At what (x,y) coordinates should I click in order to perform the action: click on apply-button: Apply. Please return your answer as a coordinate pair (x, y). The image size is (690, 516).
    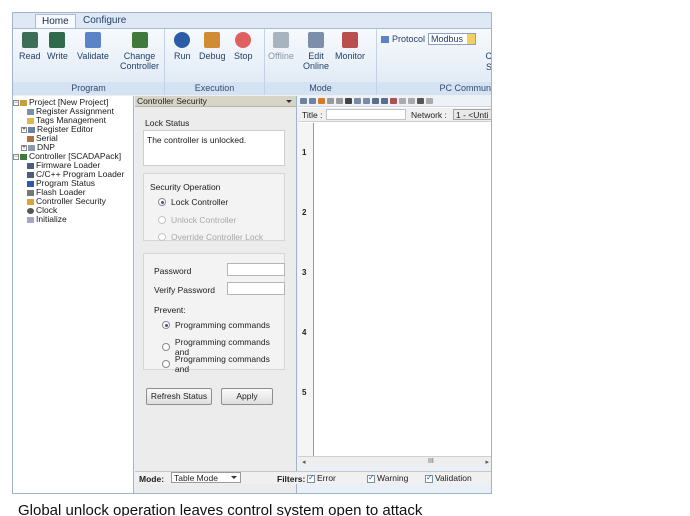
    Looking at the image, I should click on (247, 396).